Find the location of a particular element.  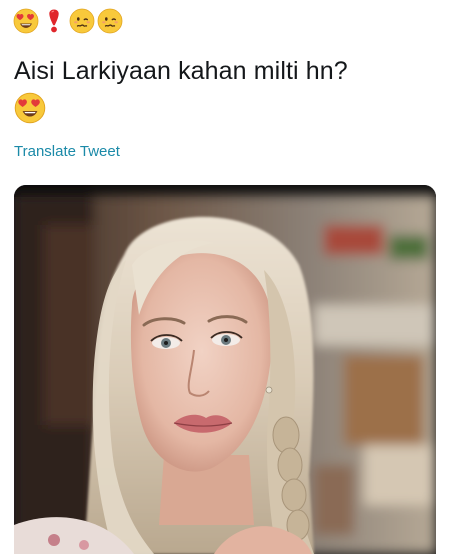

heavy-exclamation-icon is located at coordinates (54, 21).